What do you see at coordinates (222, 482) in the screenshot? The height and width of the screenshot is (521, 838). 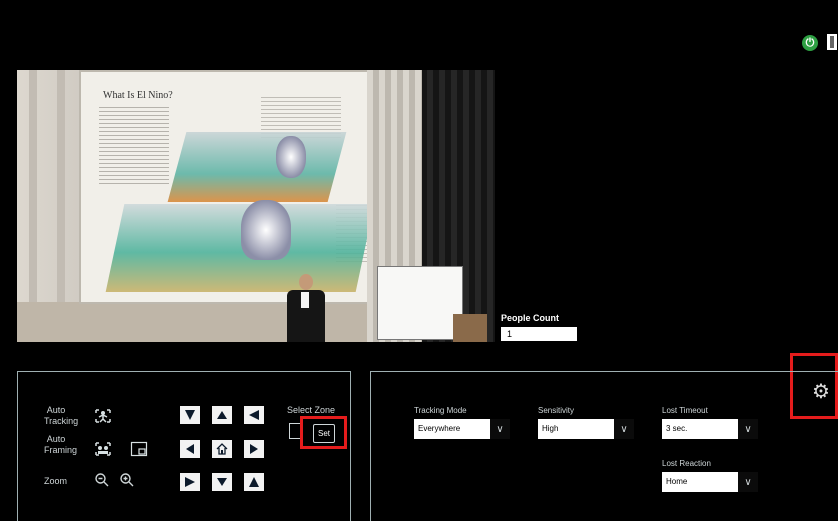 I see `tilt-down-button` at bounding box center [222, 482].